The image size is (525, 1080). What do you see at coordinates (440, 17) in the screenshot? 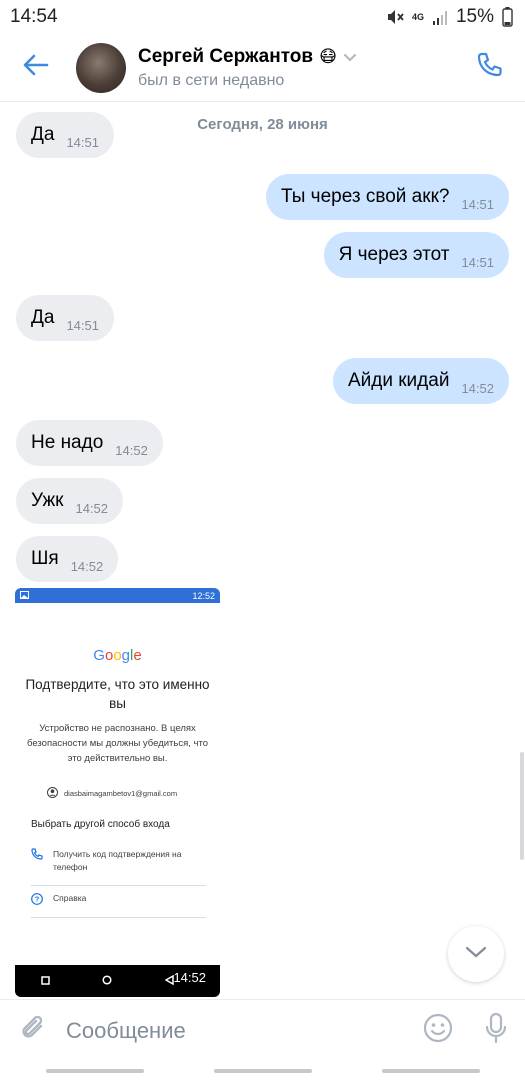
I see `signal-icon` at bounding box center [440, 17].